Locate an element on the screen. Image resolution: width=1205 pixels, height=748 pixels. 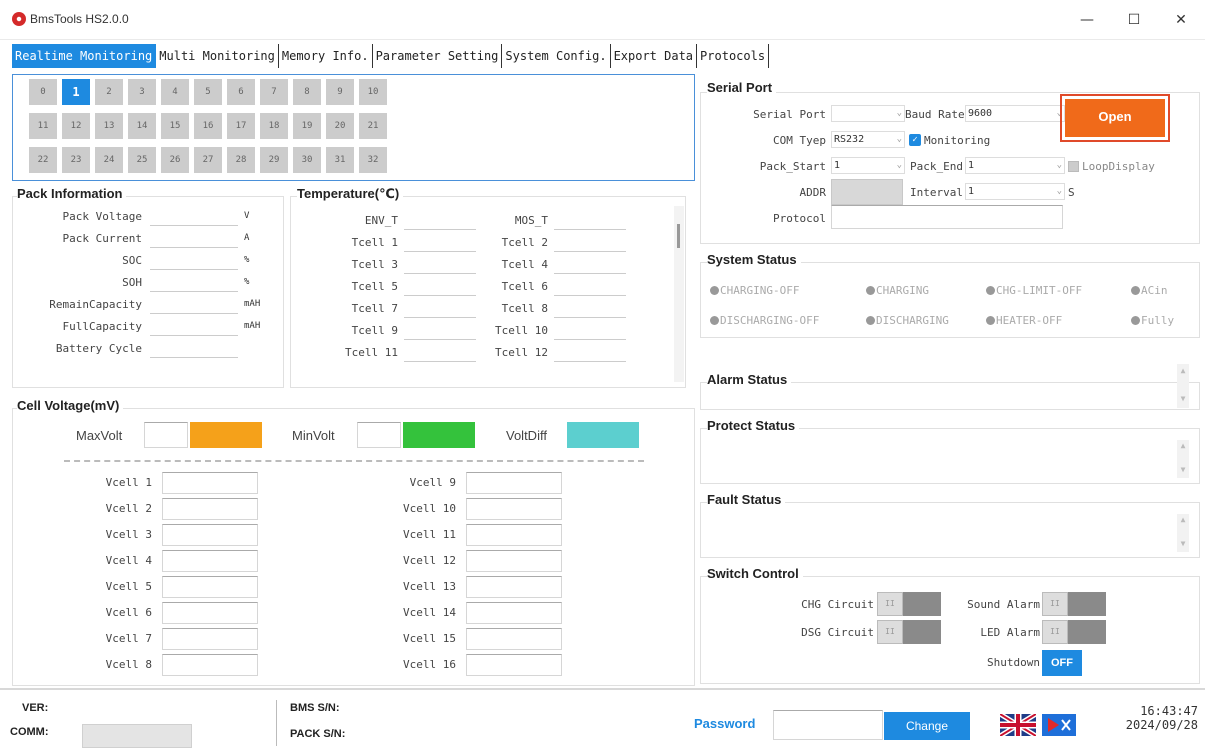
pack-cell-4: 4 is located at coordinates (175, 92).